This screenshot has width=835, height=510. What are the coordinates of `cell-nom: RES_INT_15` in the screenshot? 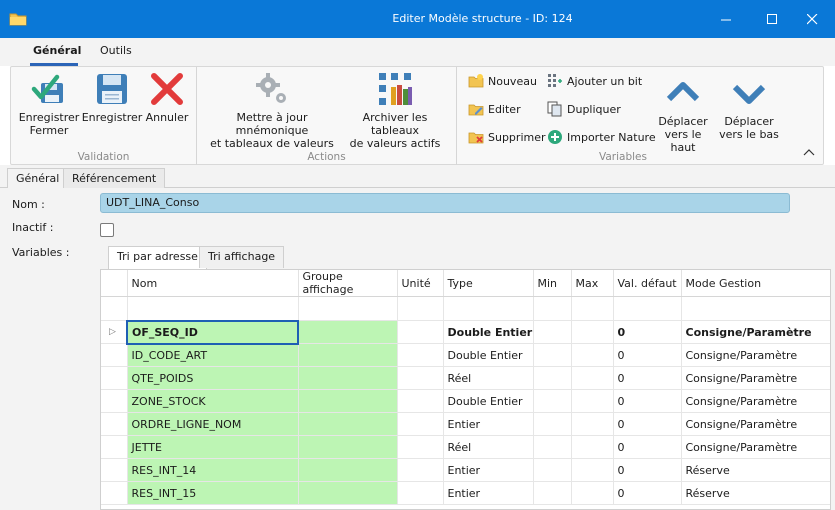 It's located at (213, 493).